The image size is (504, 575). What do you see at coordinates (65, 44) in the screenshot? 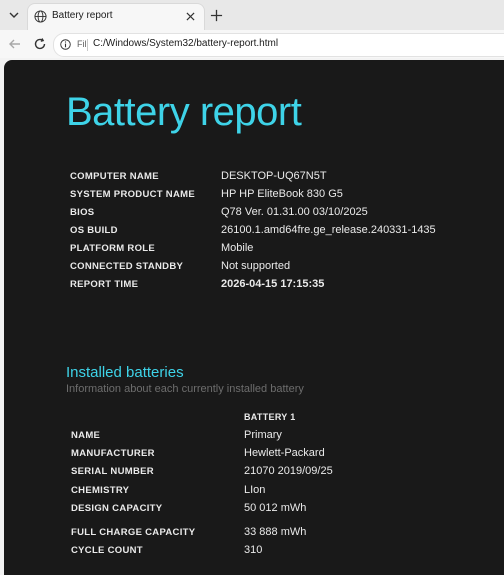
I see `info-icon` at bounding box center [65, 44].